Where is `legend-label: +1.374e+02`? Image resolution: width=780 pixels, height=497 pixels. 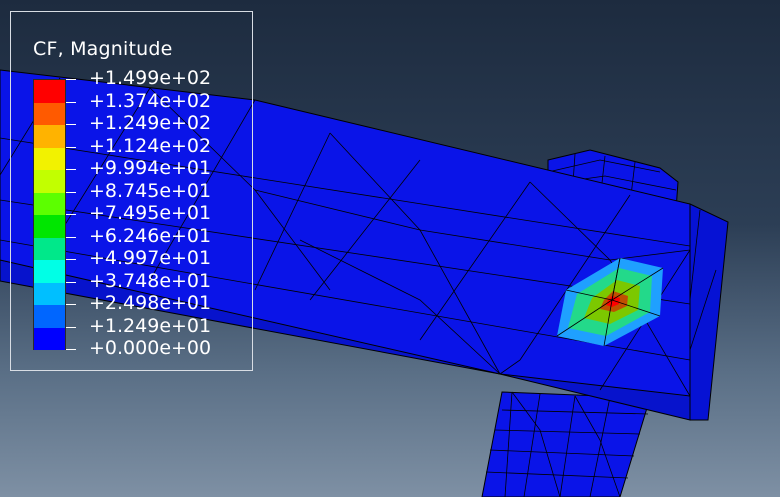 legend-label: +1.374e+02 is located at coordinates (150, 100).